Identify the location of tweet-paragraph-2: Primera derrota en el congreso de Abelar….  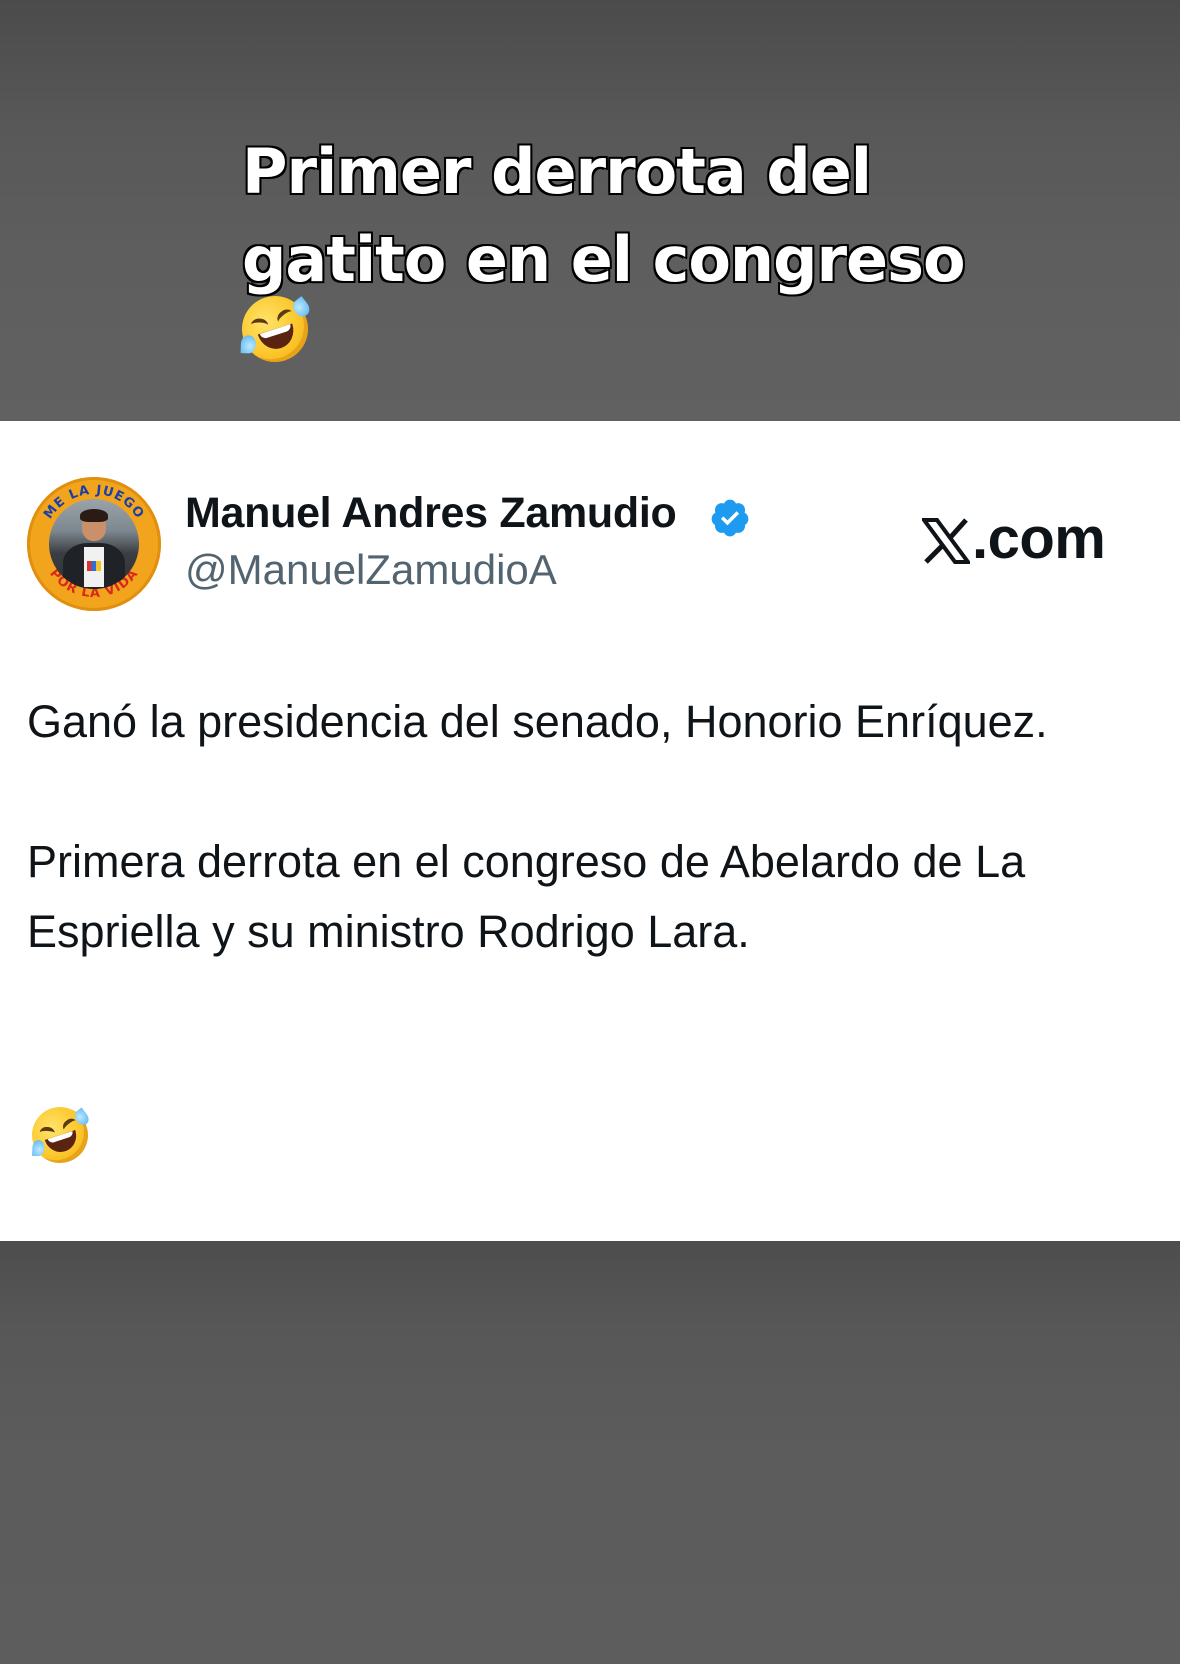
(526, 896).